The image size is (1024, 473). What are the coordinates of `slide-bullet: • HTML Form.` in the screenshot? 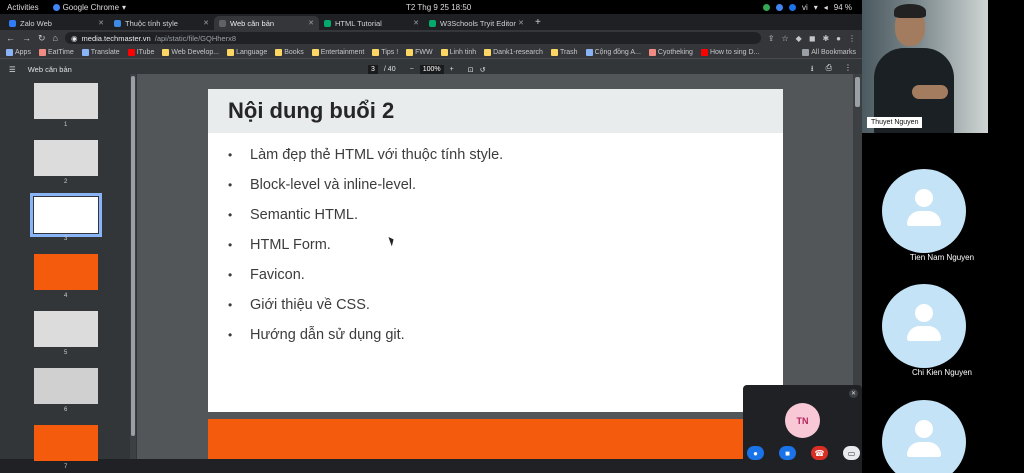 It's located at (505, 245).